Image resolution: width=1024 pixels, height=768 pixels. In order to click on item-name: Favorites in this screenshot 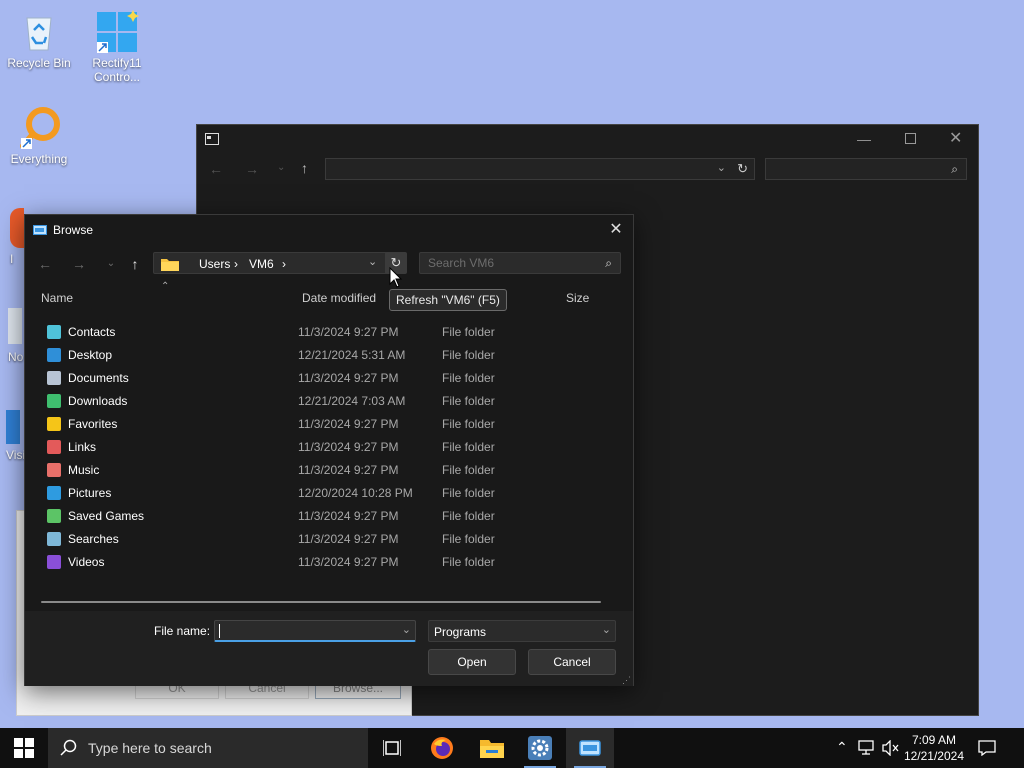, I will do `click(93, 424)`.